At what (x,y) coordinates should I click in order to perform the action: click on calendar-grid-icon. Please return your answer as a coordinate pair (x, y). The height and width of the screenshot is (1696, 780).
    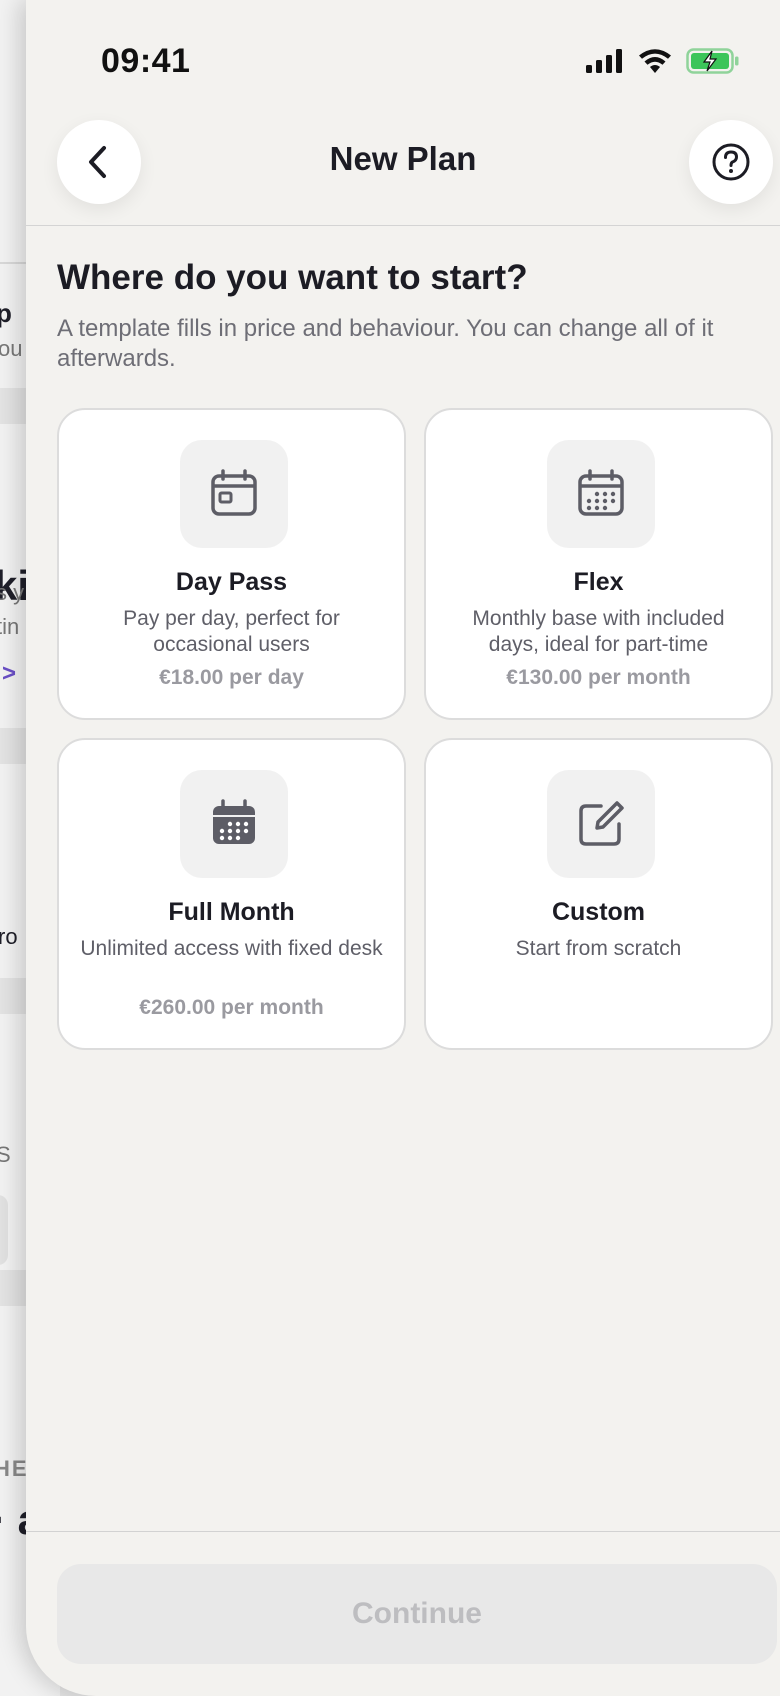
    Looking at the image, I should click on (601, 492).